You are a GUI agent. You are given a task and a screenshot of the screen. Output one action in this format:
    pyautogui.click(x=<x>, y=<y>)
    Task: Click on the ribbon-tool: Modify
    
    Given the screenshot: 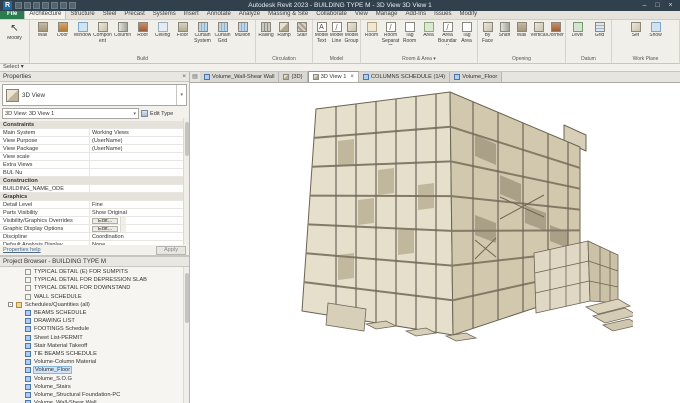 What is the action you would take?
    pyautogui.click(x=15, y=31)
    